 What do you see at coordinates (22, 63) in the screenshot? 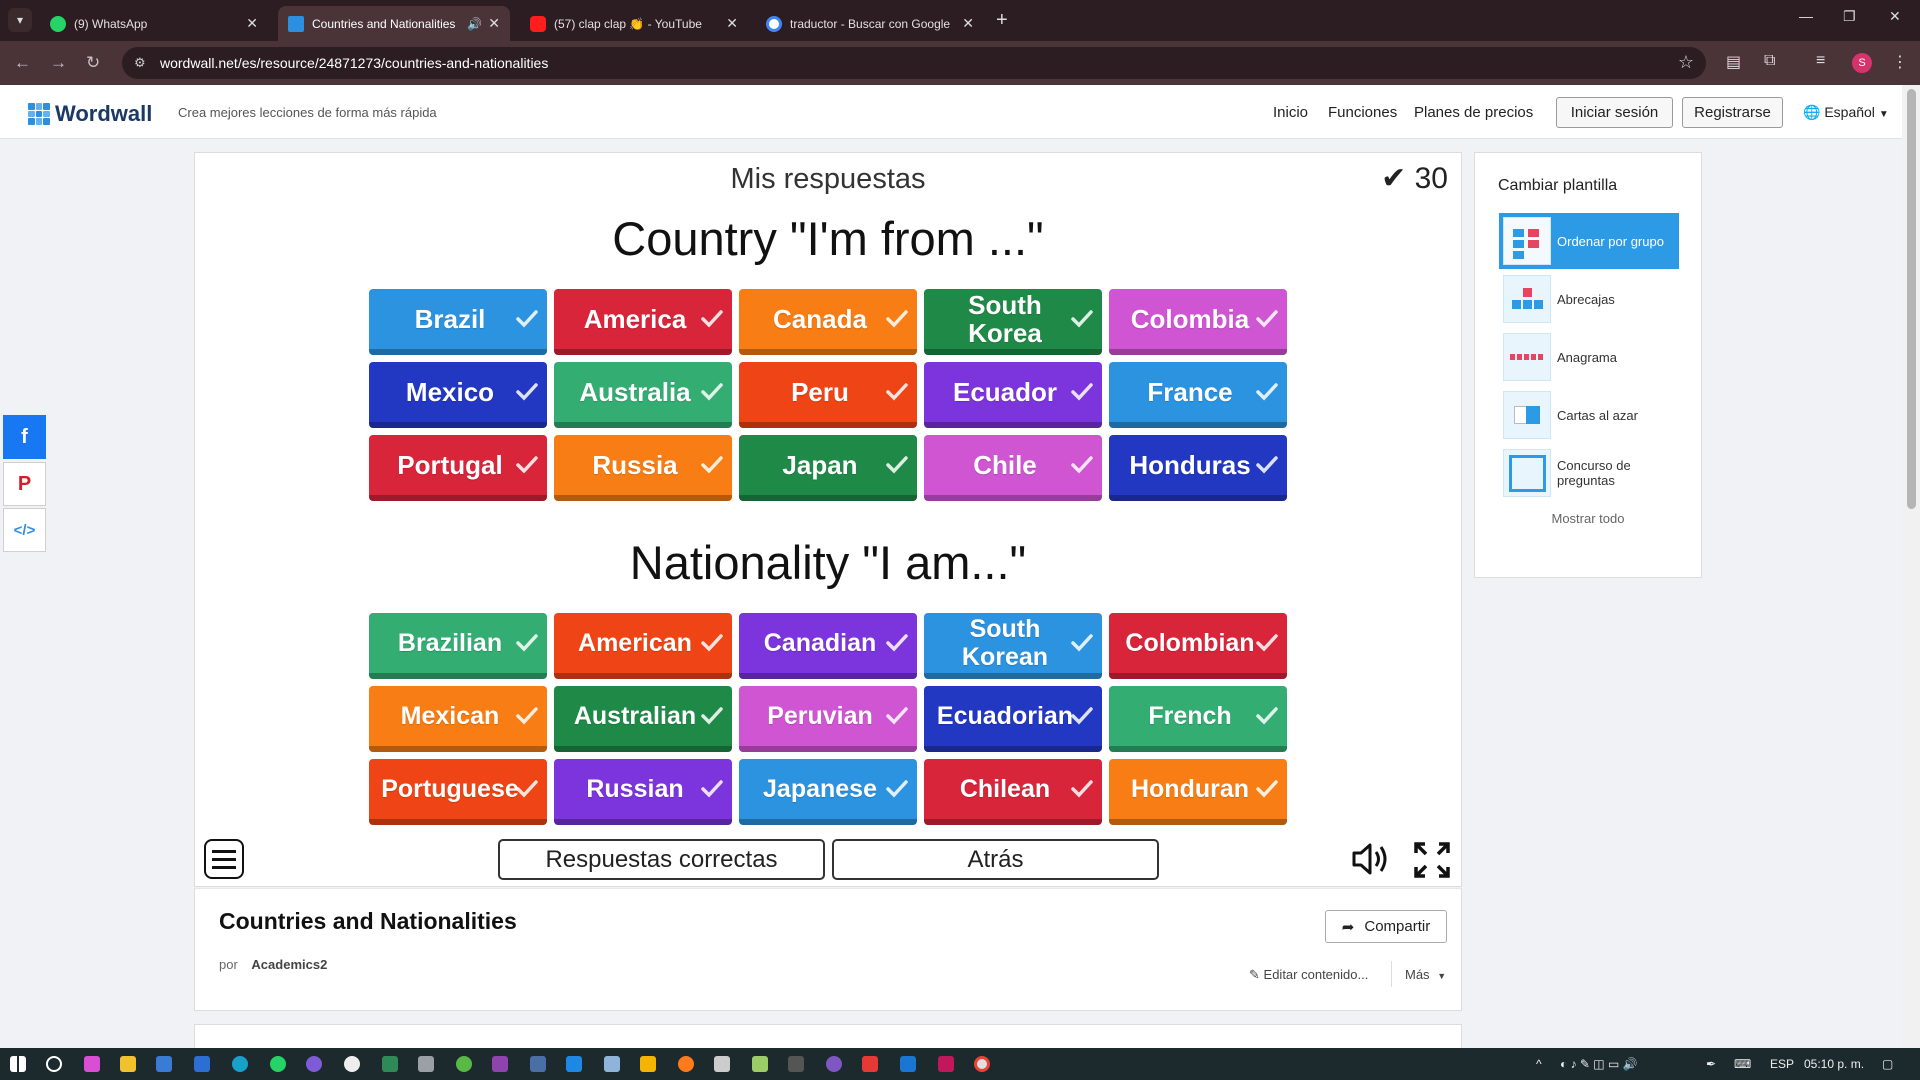
I see `back-icon: ←` at bounding box center [22, 63].